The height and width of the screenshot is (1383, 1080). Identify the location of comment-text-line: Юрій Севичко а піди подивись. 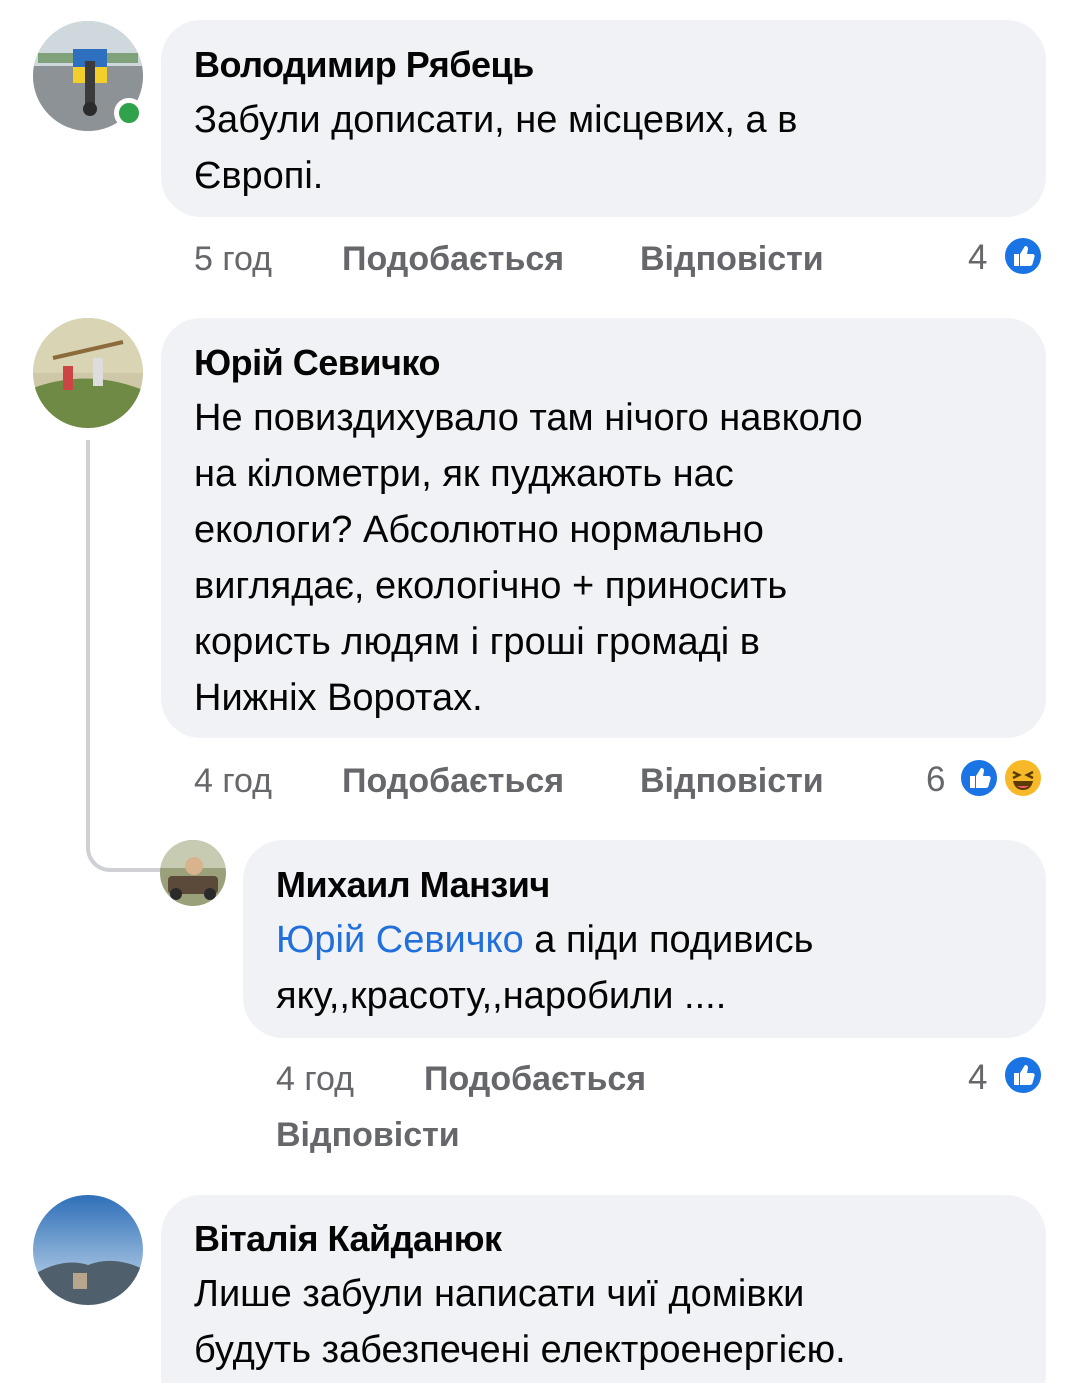
(544, 940).